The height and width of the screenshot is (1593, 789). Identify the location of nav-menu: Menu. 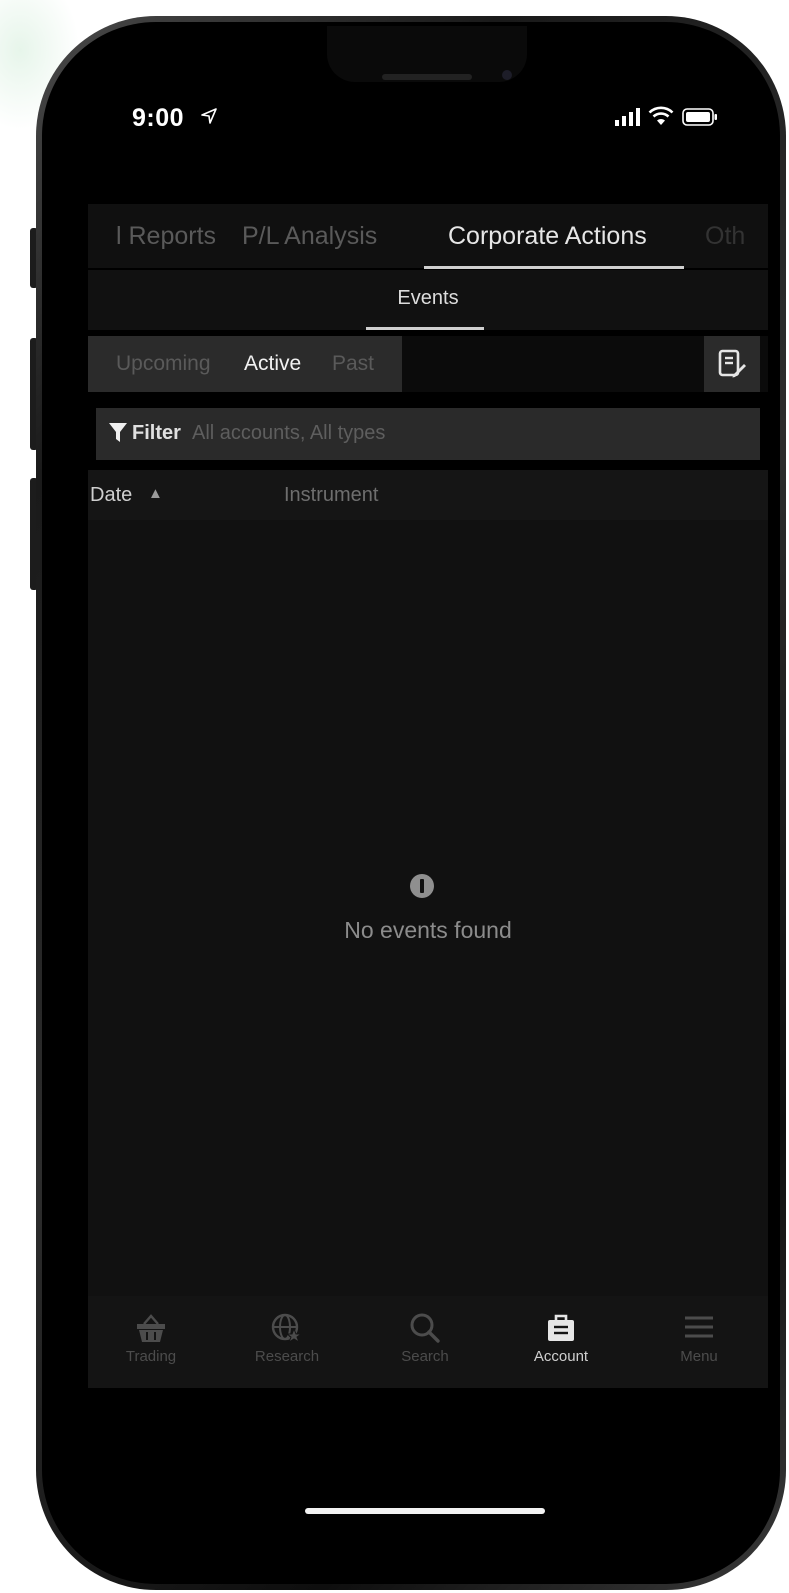
(699, 1338).